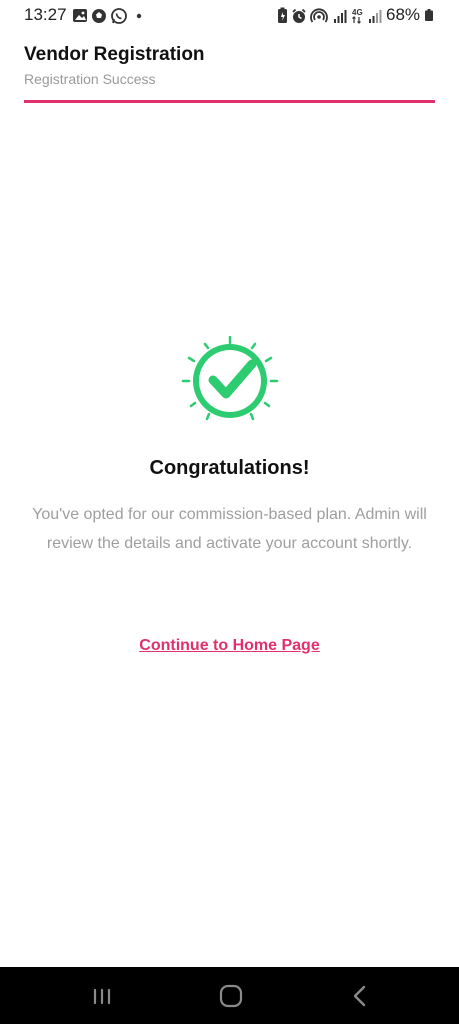 This screenshot has width=459, height=1024. Describe the element at coordinates (119, 16) in the screenshot. I see `whatsapp-icon` at that location.